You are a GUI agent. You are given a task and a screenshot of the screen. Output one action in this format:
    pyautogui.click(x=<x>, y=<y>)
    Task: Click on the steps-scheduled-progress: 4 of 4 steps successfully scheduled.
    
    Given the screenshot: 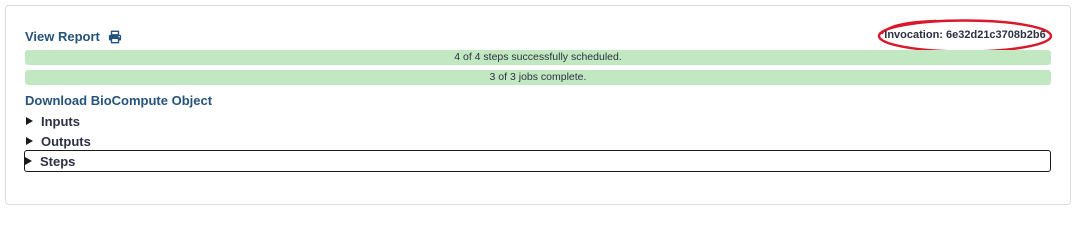 What is the action you would take?
    pyautogui.click(x=538, y=57)
    